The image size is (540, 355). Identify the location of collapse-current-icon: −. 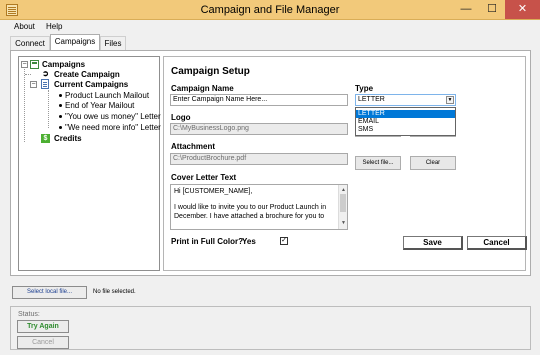
(33, 84).